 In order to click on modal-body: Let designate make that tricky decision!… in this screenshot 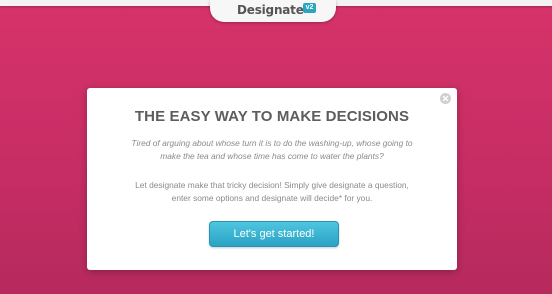, I will do `click(272, 192)`.